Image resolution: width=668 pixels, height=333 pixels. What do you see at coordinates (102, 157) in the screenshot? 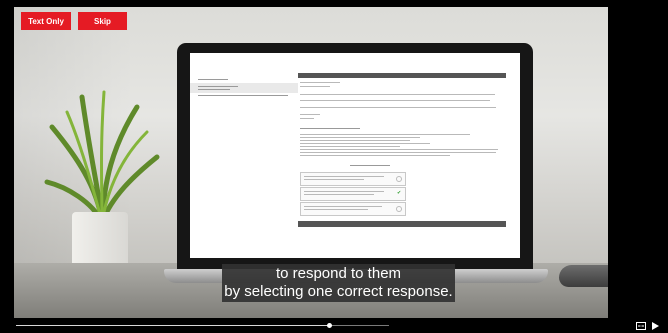
I see `plant-image` at bounding box center [102, 157].